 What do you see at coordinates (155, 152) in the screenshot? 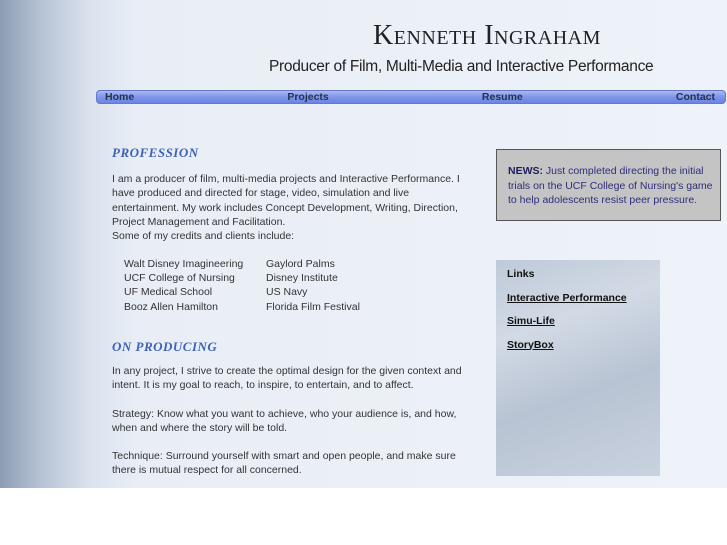
I see `profession-heading: PROFESSION` at bounding box center [155, 152].